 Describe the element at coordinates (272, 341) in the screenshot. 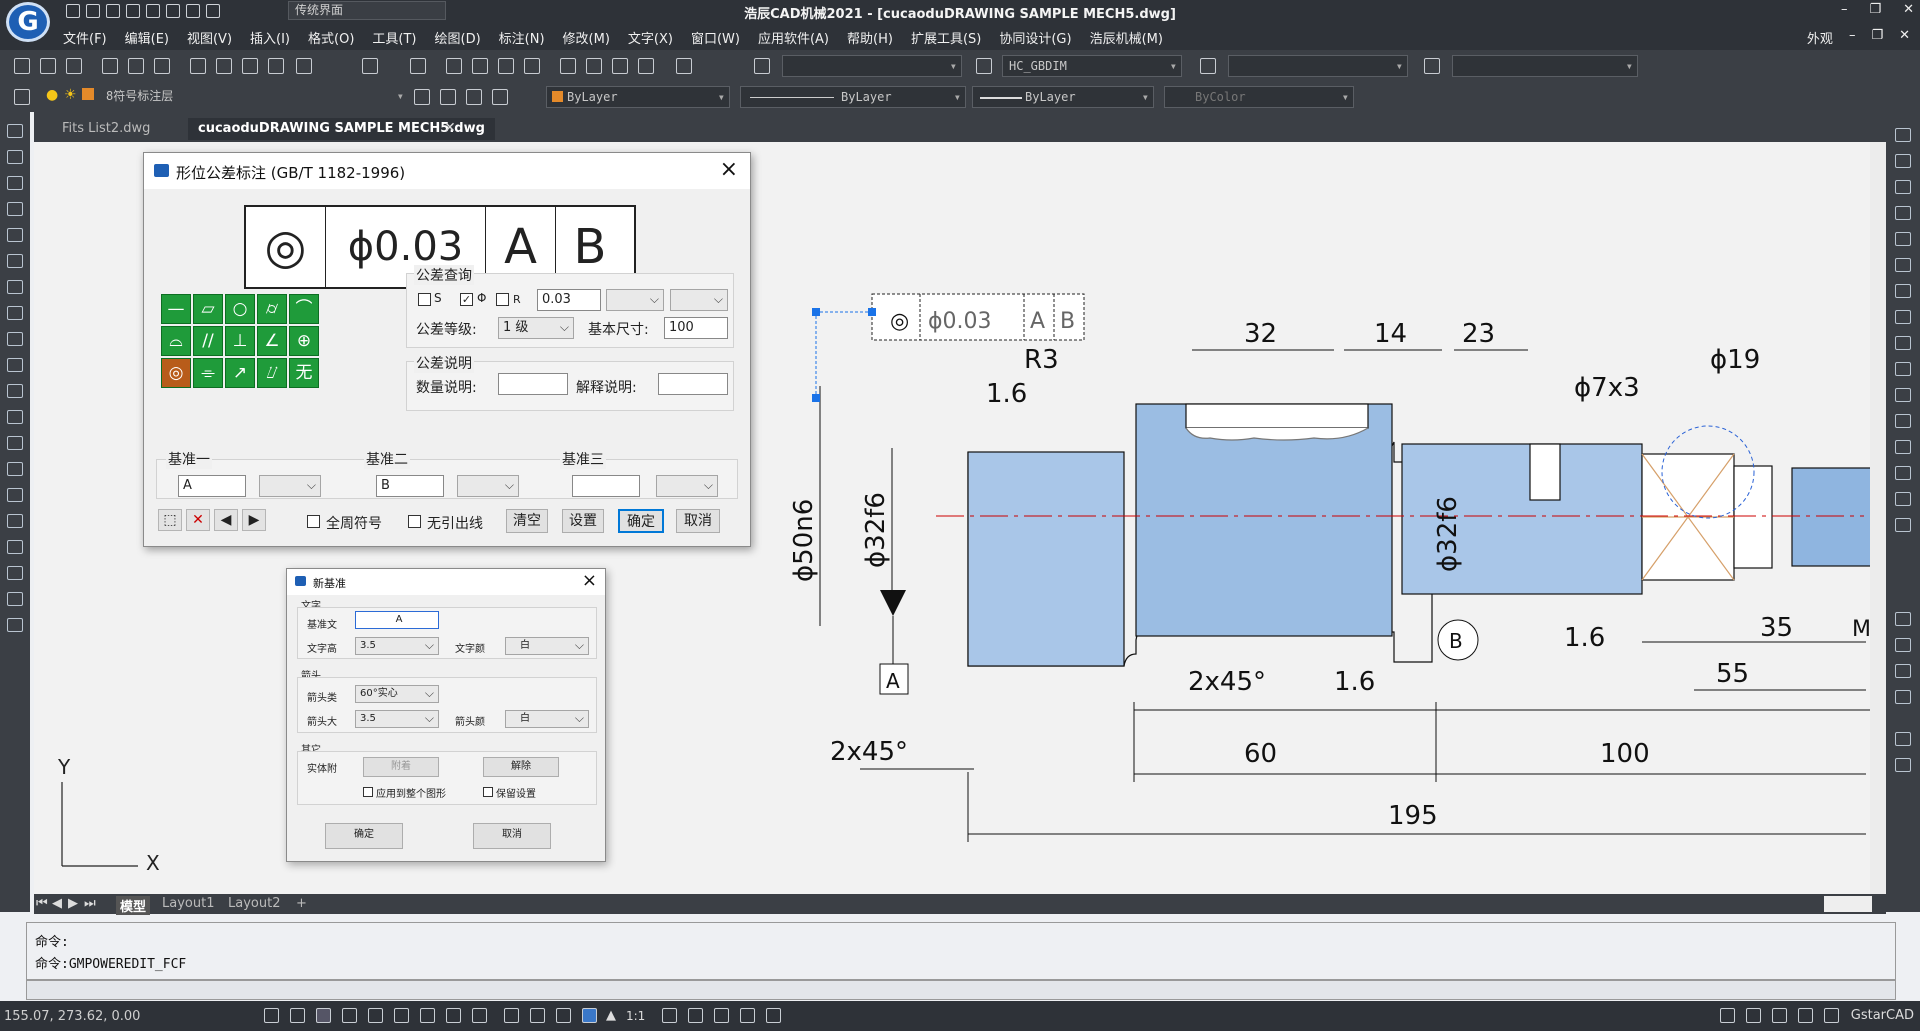

I see `angularity-symbol: ∠` at that location.